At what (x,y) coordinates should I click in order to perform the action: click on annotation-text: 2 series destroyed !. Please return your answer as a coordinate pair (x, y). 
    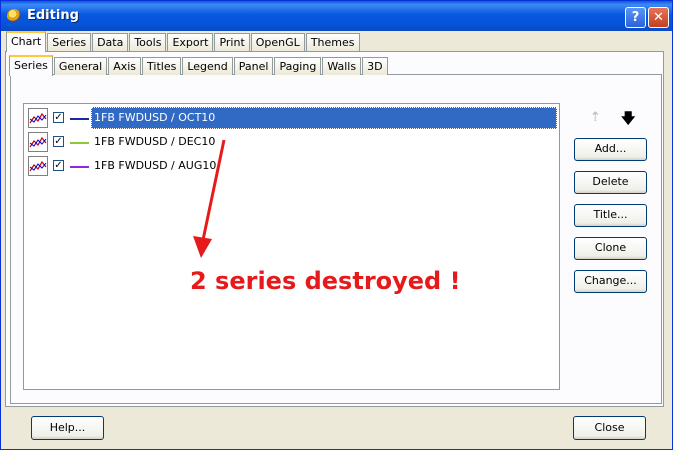
    Looking at the image, I should click on (325, 281).